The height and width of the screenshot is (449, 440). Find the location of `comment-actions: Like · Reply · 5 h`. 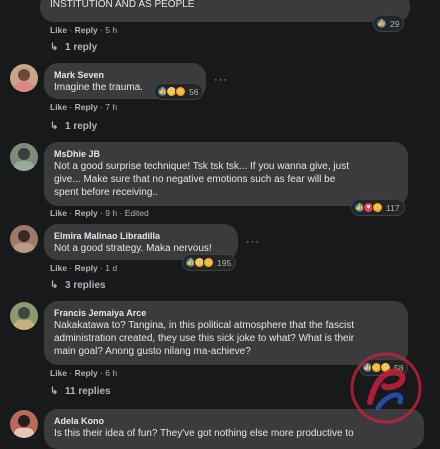

comment-actions: Like · Reply · 5 h is located at coordinates (84, 30).